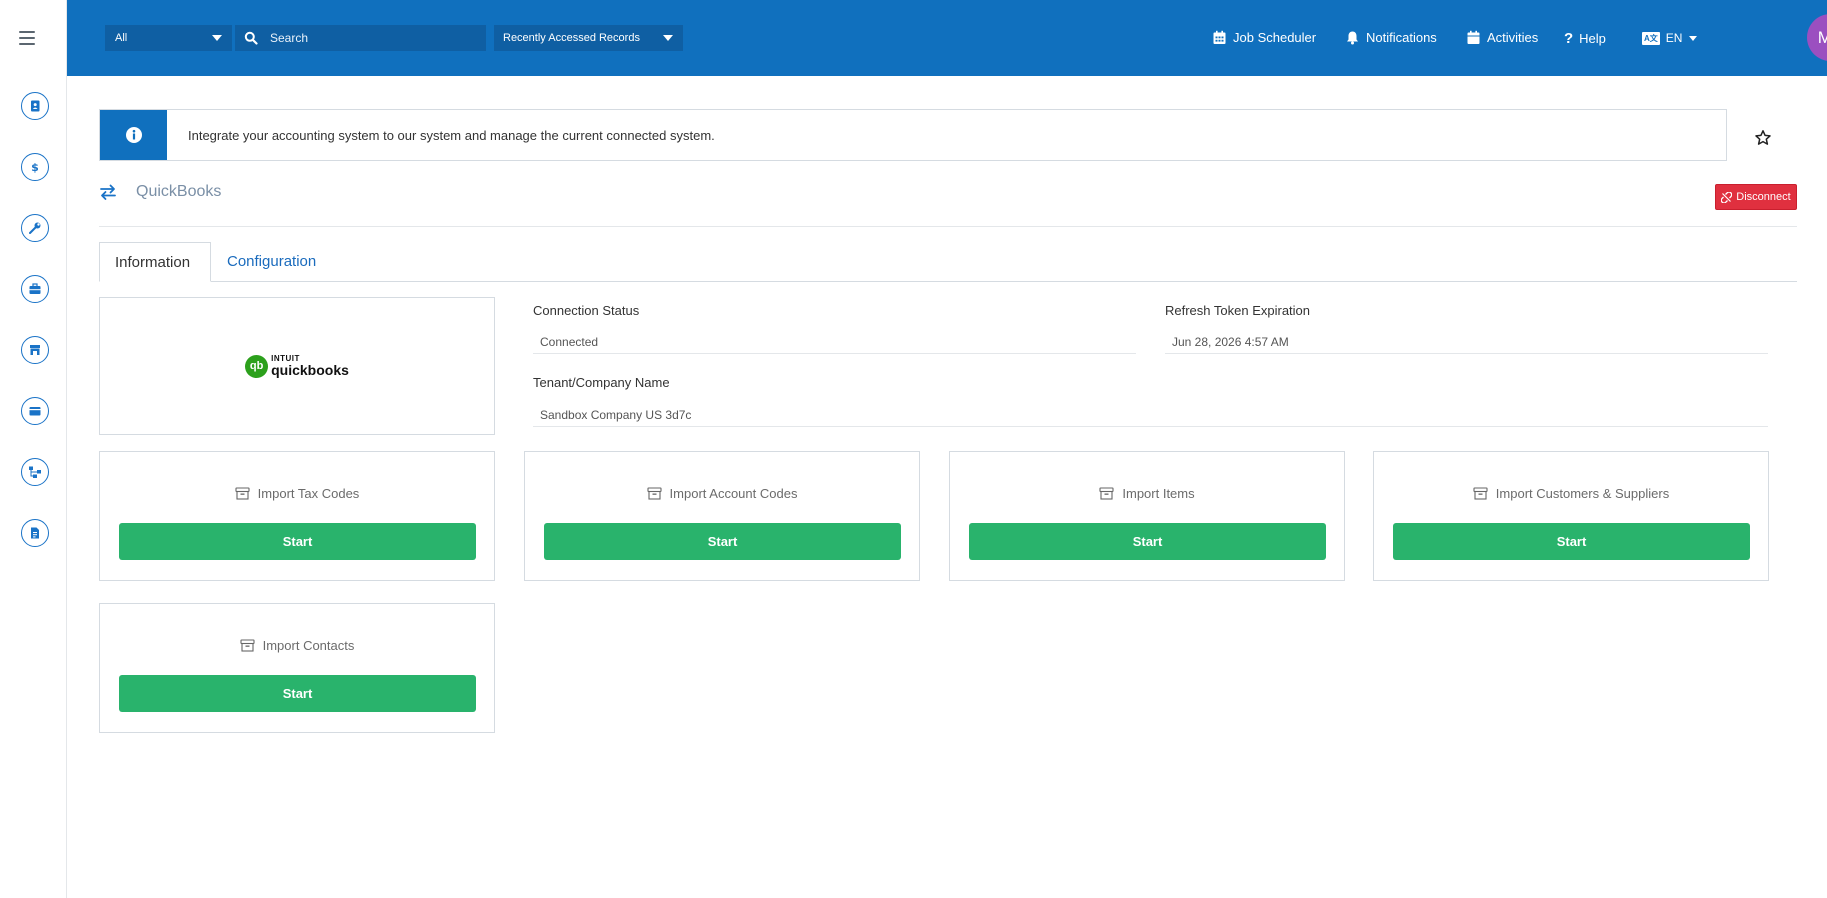 This screenshot has height=898, width=1827. I want to click on search-scope-select: All, so click(168, 38).